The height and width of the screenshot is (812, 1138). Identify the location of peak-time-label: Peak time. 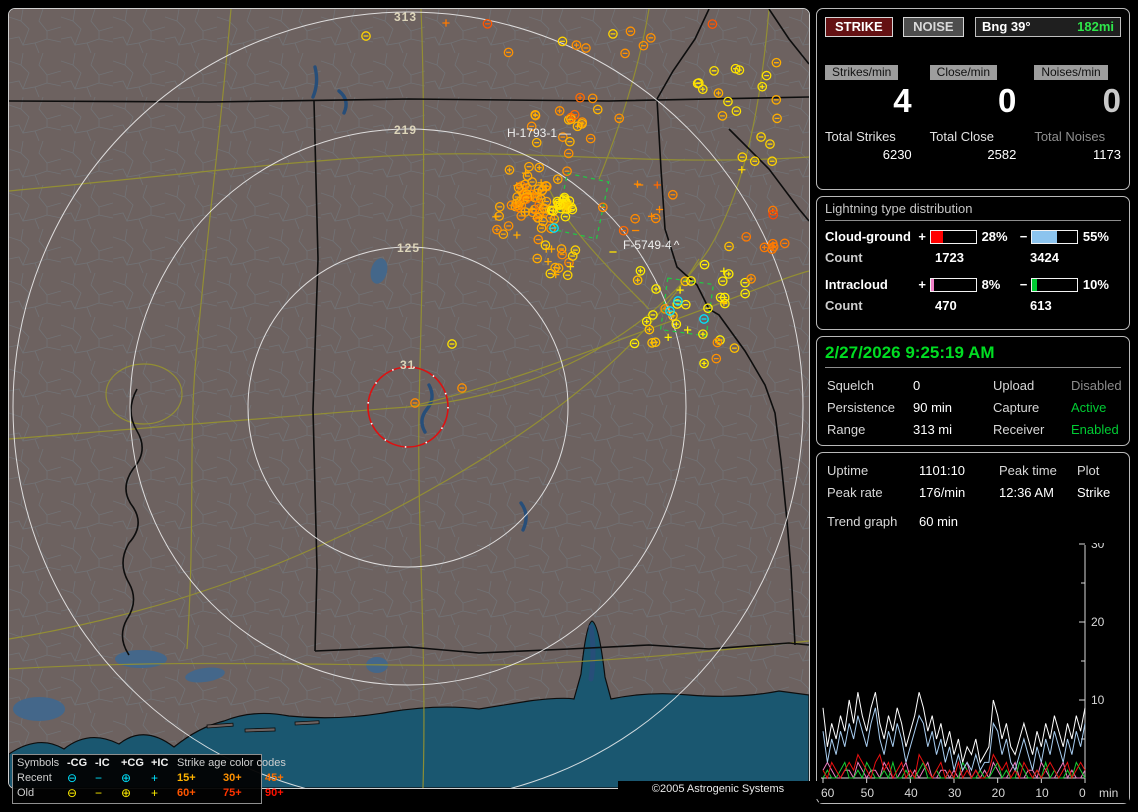
(1028, 470).